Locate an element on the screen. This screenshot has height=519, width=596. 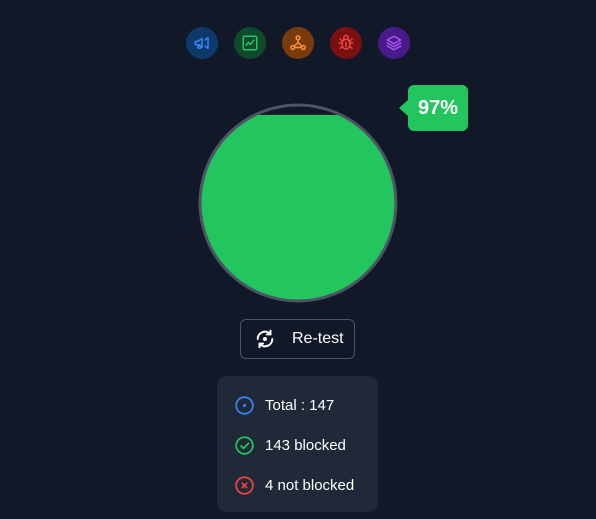
blocked-percentage-gauge is located at coordinates (298, 203).